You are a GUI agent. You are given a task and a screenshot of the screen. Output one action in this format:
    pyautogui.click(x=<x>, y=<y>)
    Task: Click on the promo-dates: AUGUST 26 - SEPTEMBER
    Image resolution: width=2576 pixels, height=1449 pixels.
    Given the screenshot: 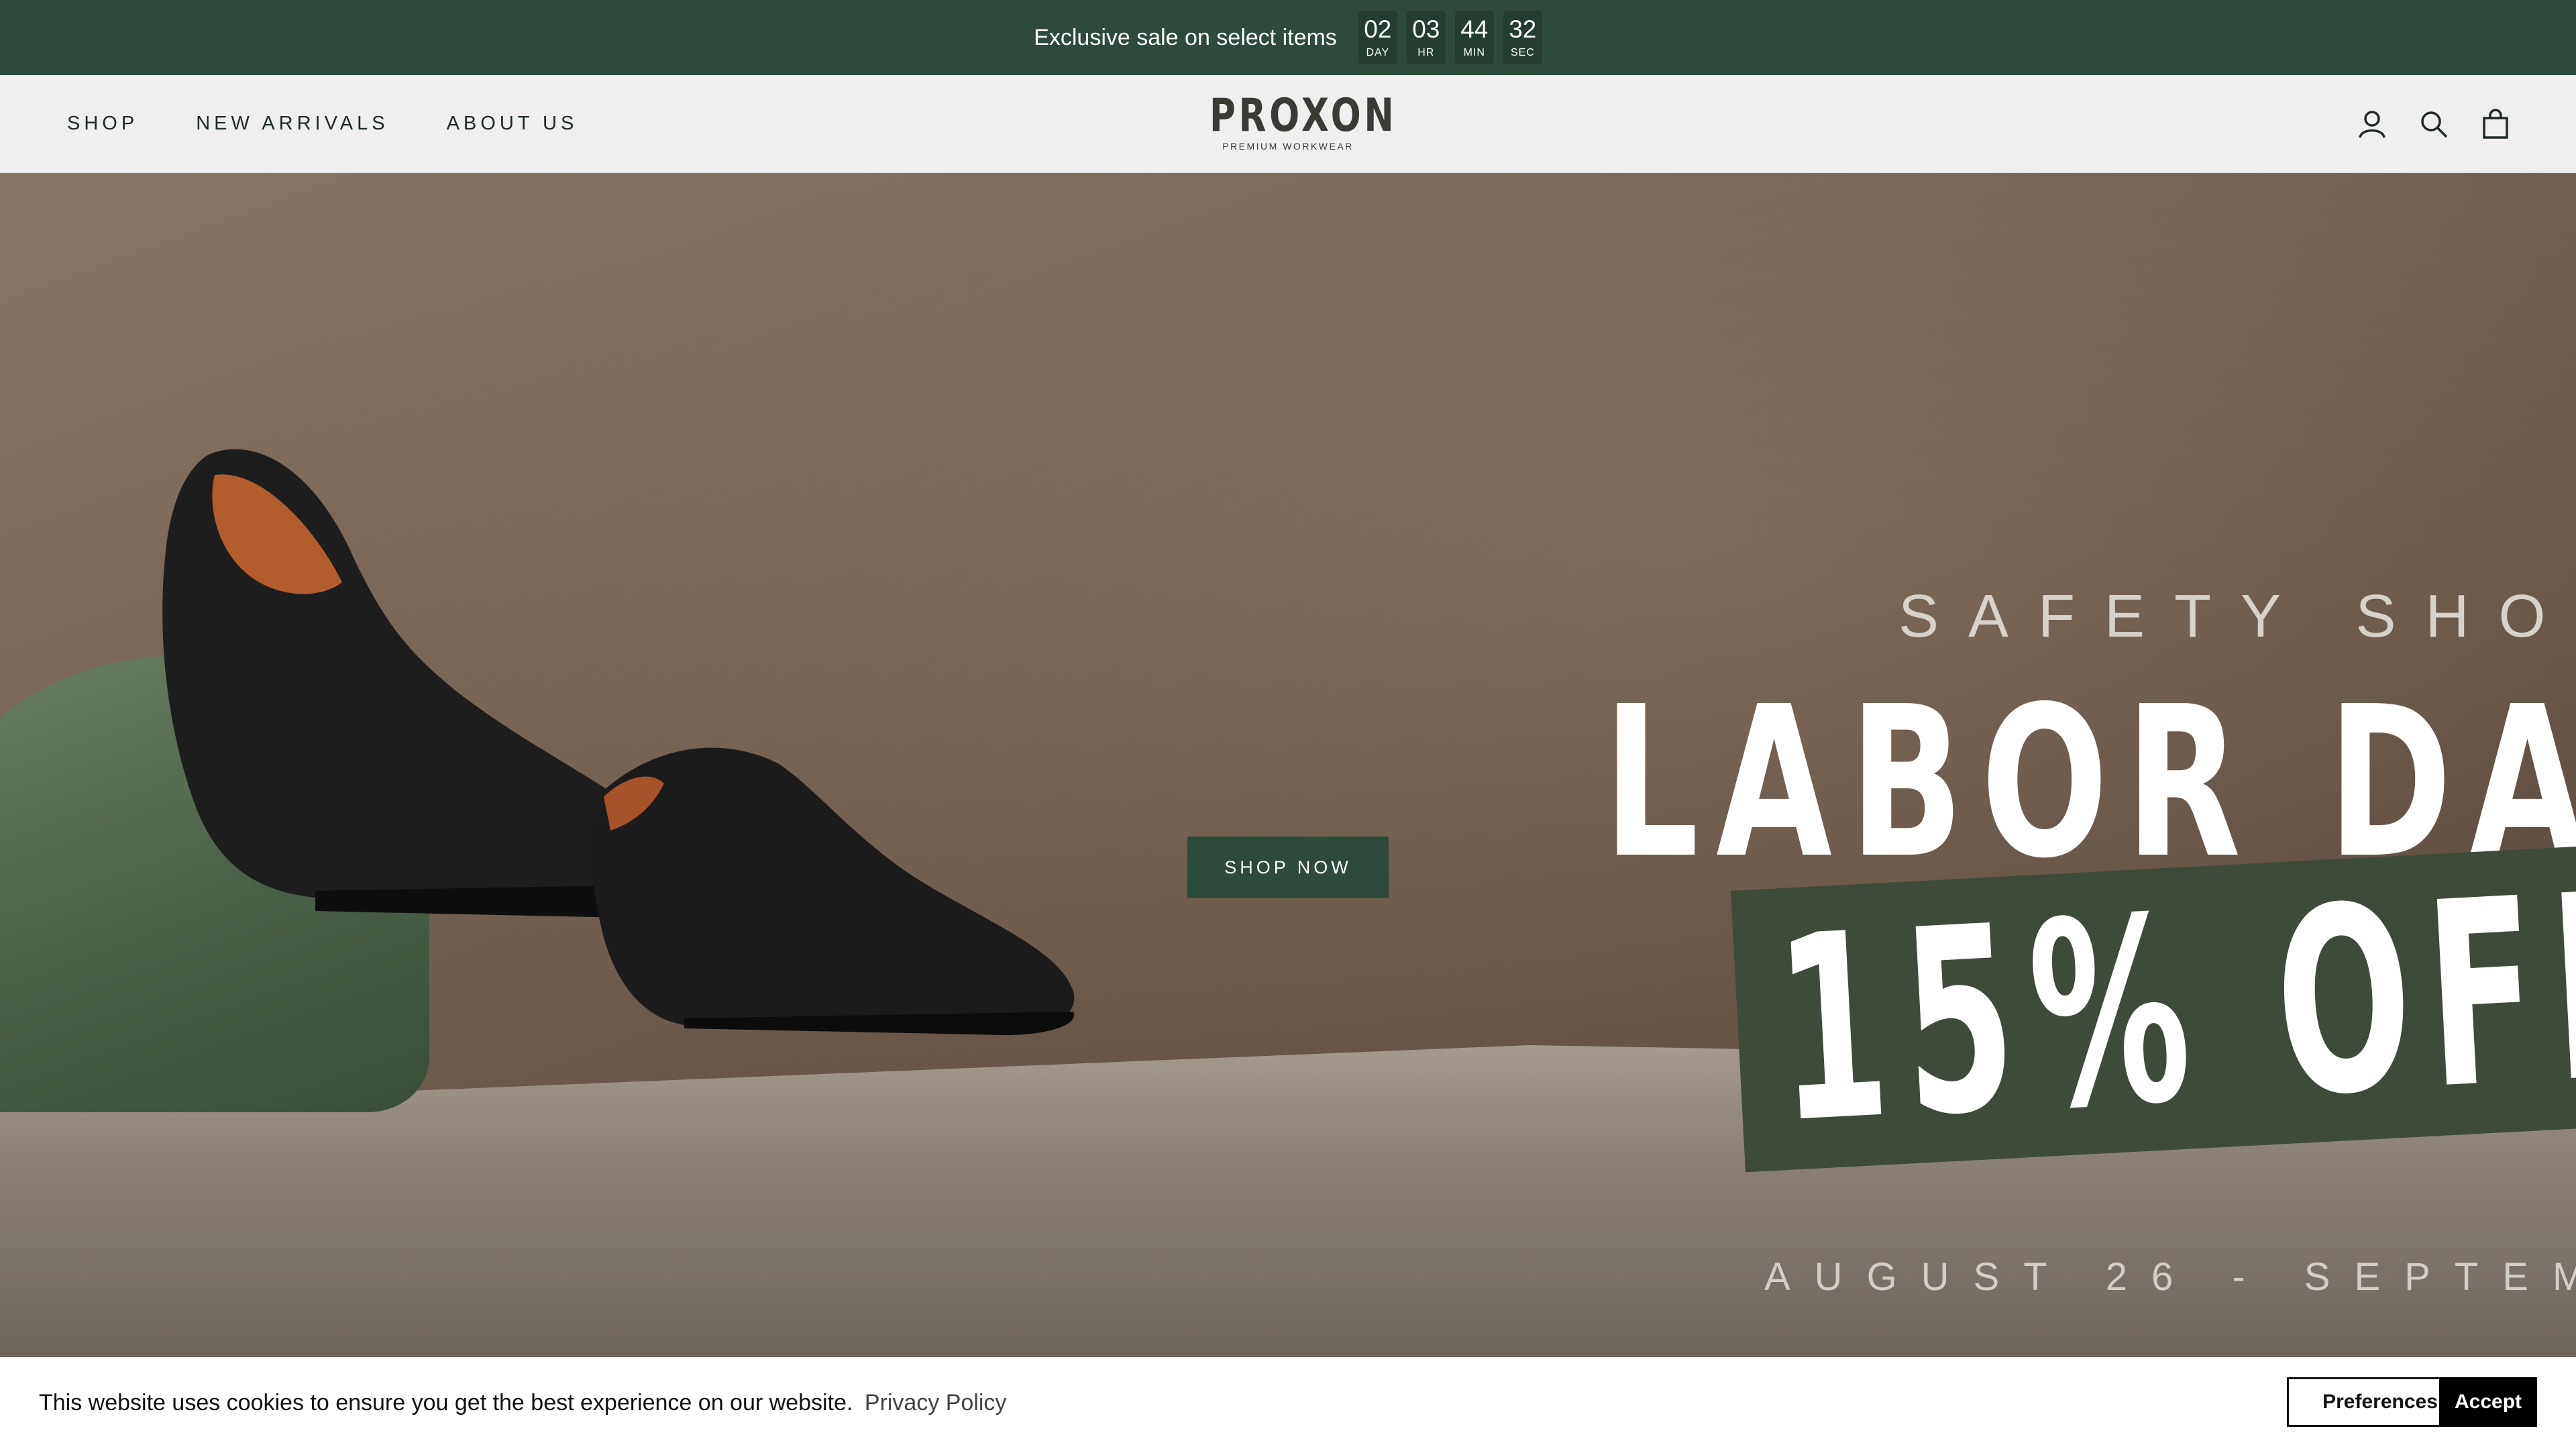 What is the action you would take?
    pyautogui.click(x=2170, y=1277)
    